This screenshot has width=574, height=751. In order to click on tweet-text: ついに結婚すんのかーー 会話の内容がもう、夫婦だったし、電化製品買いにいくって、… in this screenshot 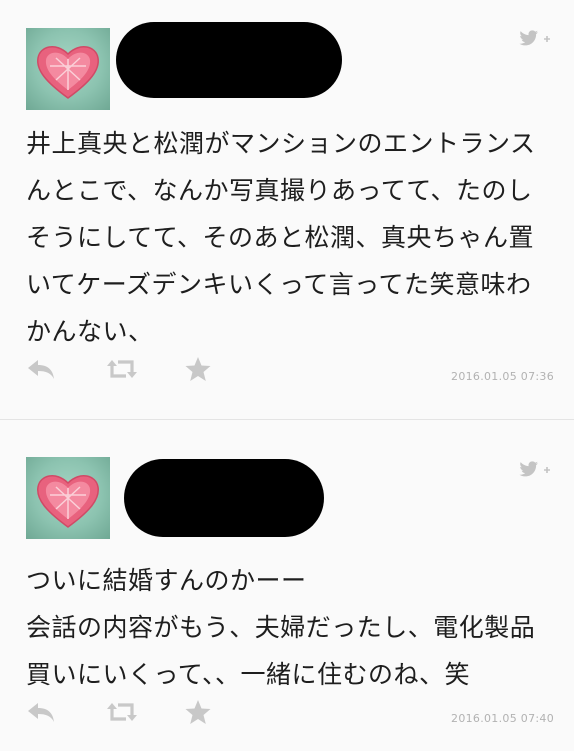, I will do `click(281, 627)`.